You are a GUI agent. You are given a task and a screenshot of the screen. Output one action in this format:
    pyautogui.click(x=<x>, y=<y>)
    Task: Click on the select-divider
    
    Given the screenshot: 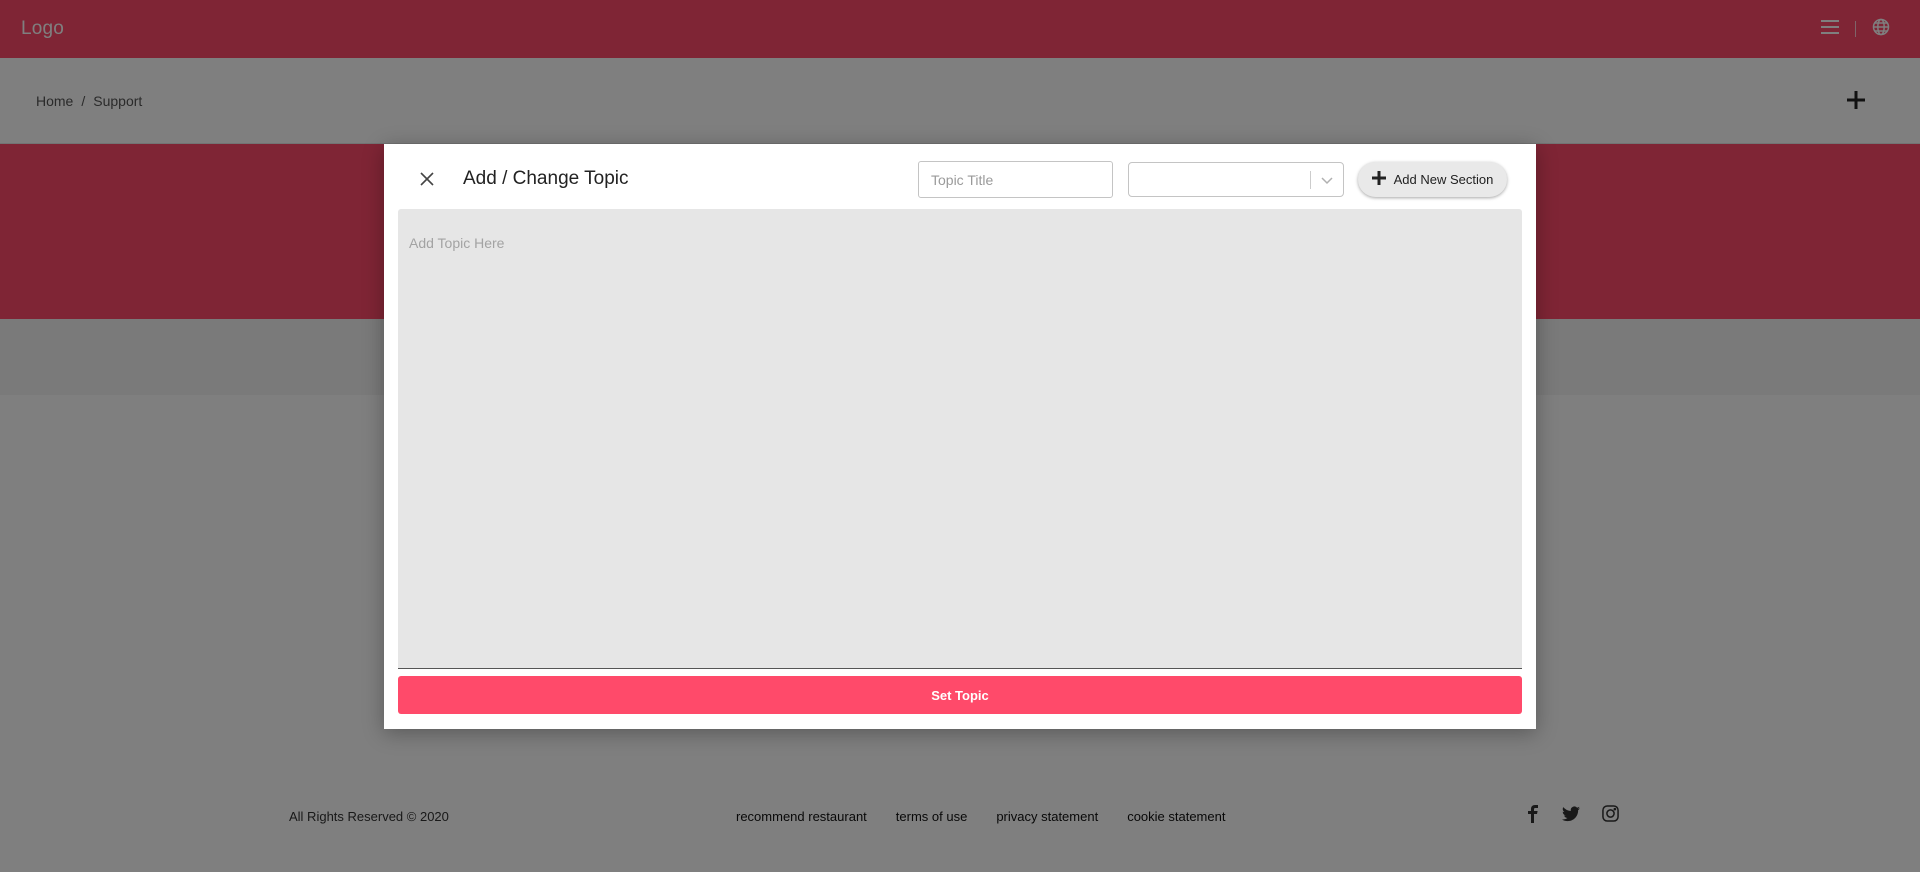 What is the action you would take?
    pyautogui.click(x=1310, y=180)
    